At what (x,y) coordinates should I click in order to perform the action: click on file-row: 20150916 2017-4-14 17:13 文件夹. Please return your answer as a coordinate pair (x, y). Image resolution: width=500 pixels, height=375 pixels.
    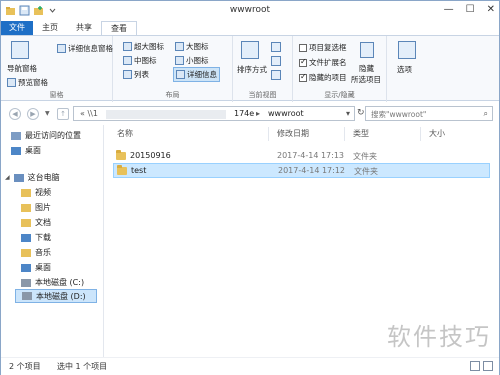
    Looking at the image, I should click on (301, 156).